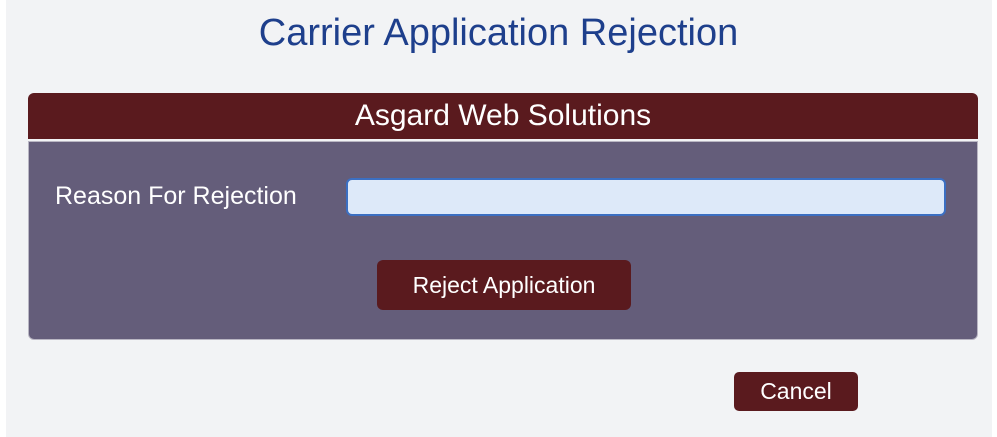  I want to click on reason-input, so click(646, 197).